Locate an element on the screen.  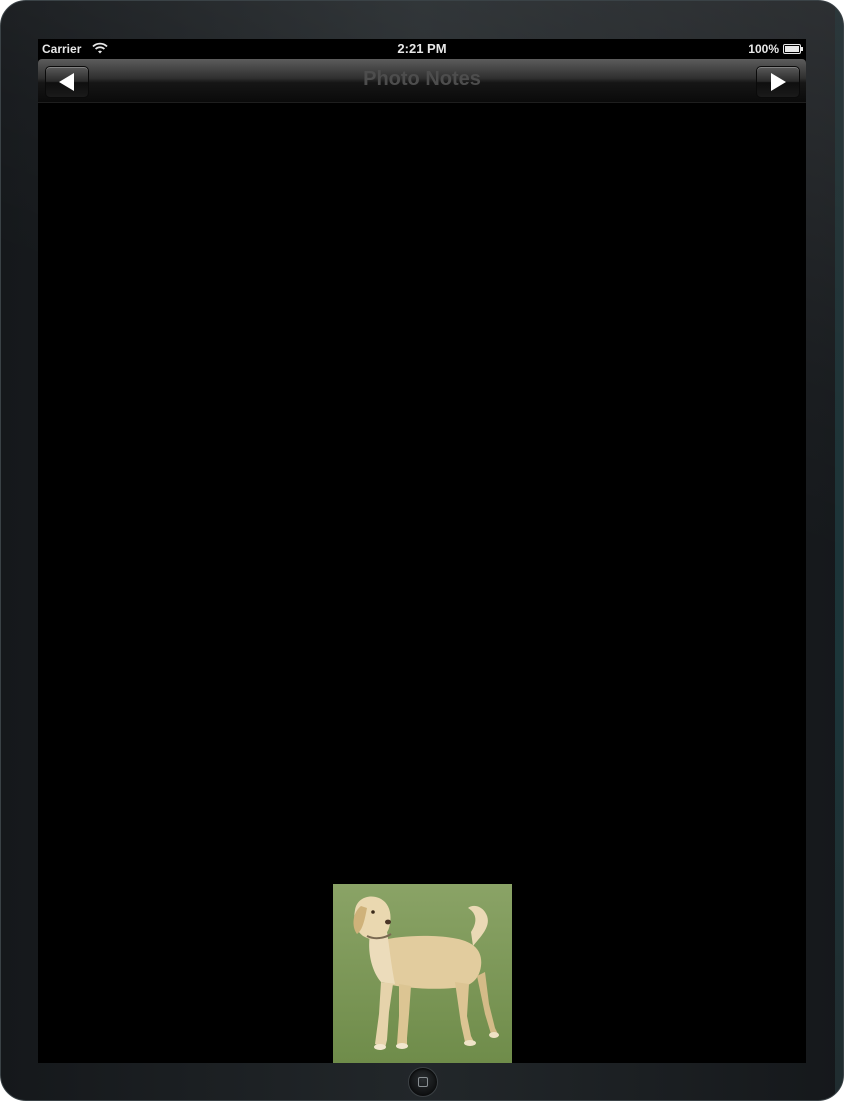
battery-percentage: 100% is located at coordinates (763, 49).